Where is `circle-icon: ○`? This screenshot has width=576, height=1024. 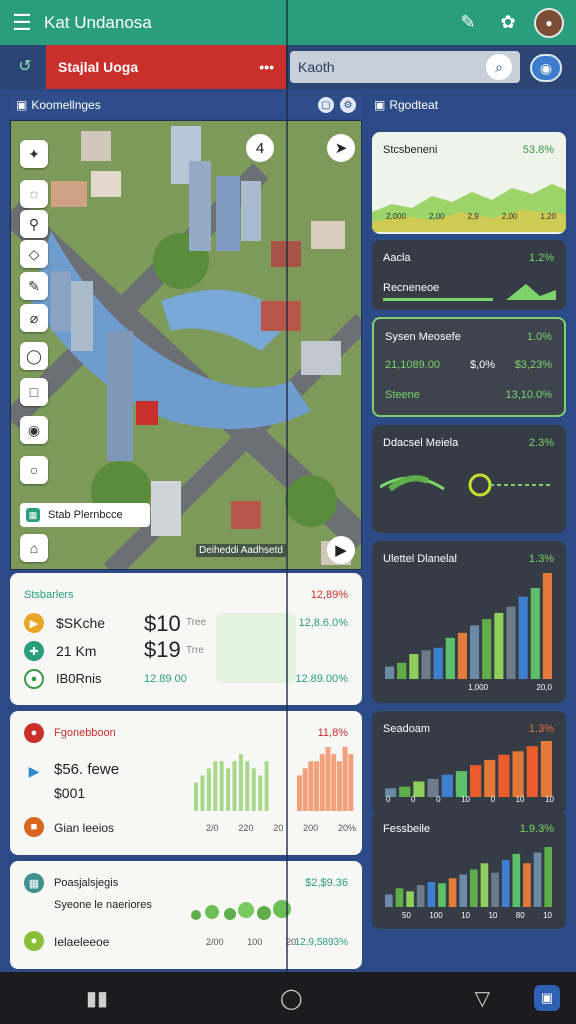 circle-icon: ○ is located at coordinates (34, 470).